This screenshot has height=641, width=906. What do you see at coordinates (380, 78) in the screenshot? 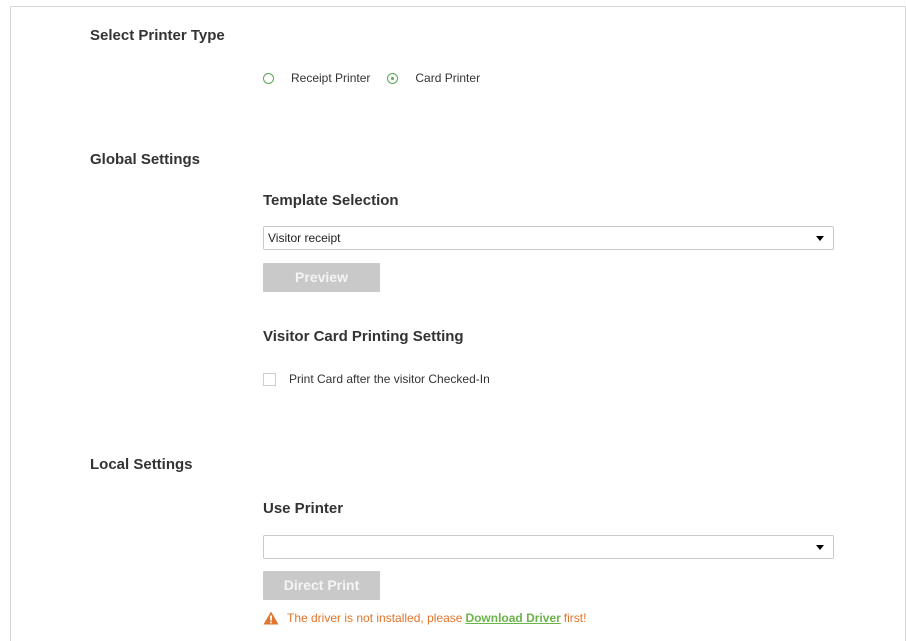
I see `printer-type-radio-group: Receipt Printer Card Printer` at bounding box center [380, 78].